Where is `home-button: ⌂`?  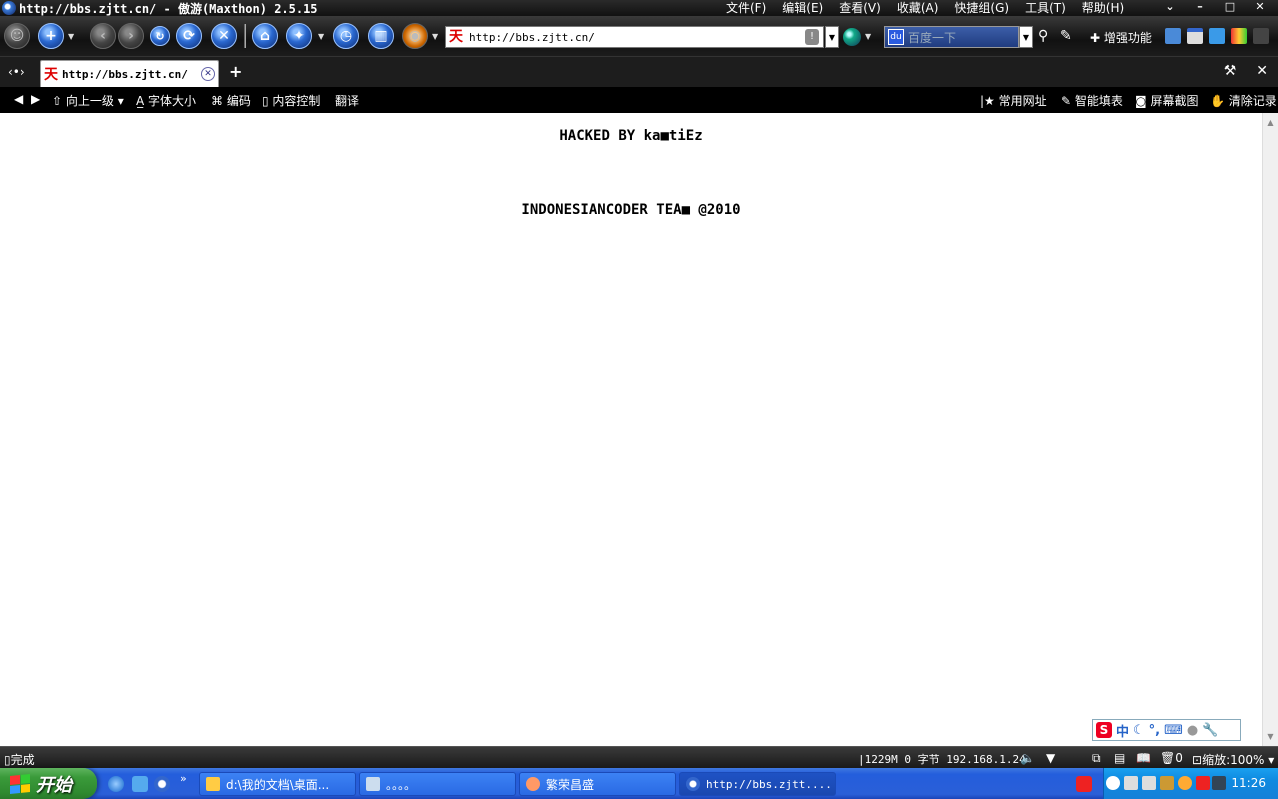
home-button: ⌂ is located at coordinates (265, 36).